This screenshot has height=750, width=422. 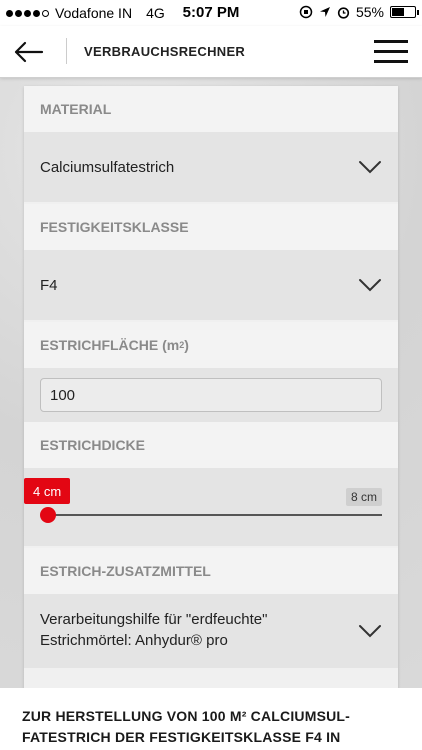 I want to click on status-bar: Vodafone IN 4G 5:07 PM 55%, so click(x=211, y=13).